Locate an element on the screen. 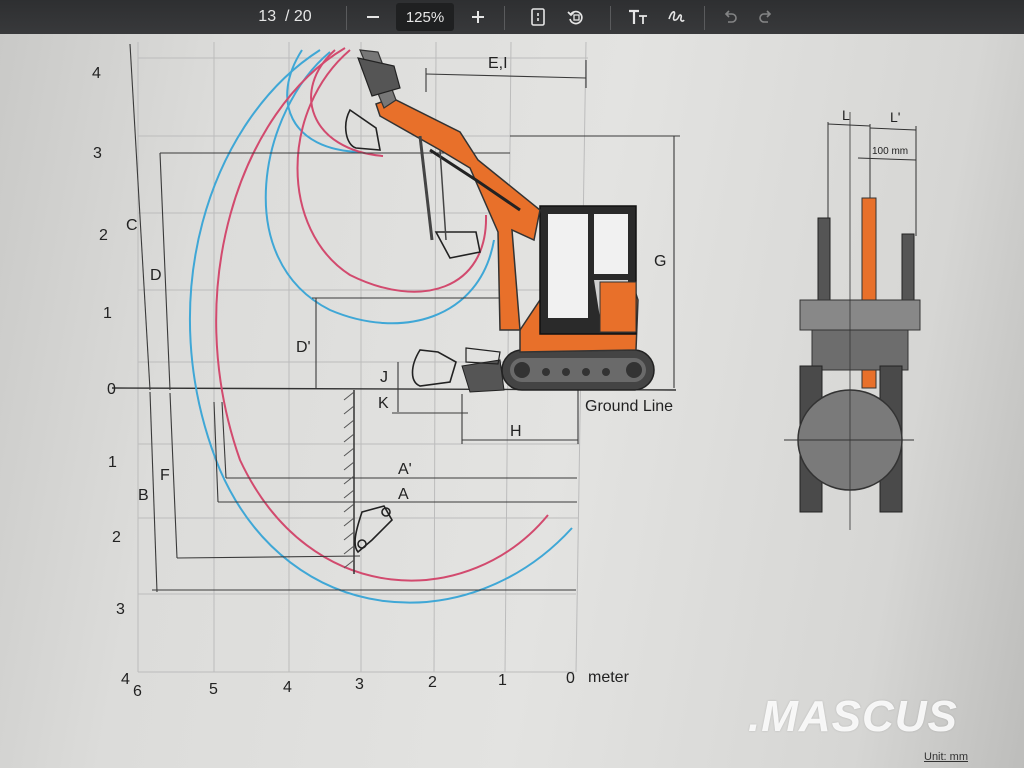  x-tick-label: 6 is located at coordinates (137, 691).